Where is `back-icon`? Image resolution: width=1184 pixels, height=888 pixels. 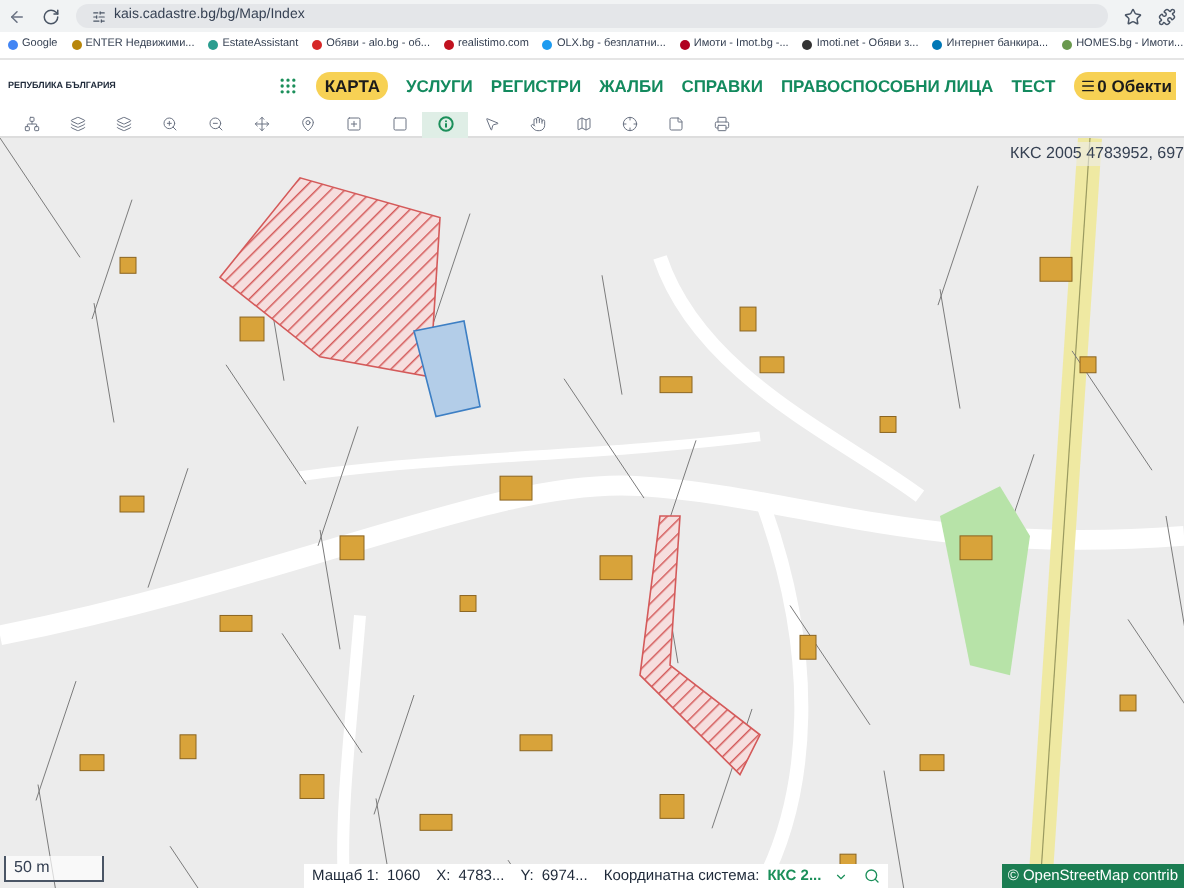
back-icon is located at coordinates (17, 16).